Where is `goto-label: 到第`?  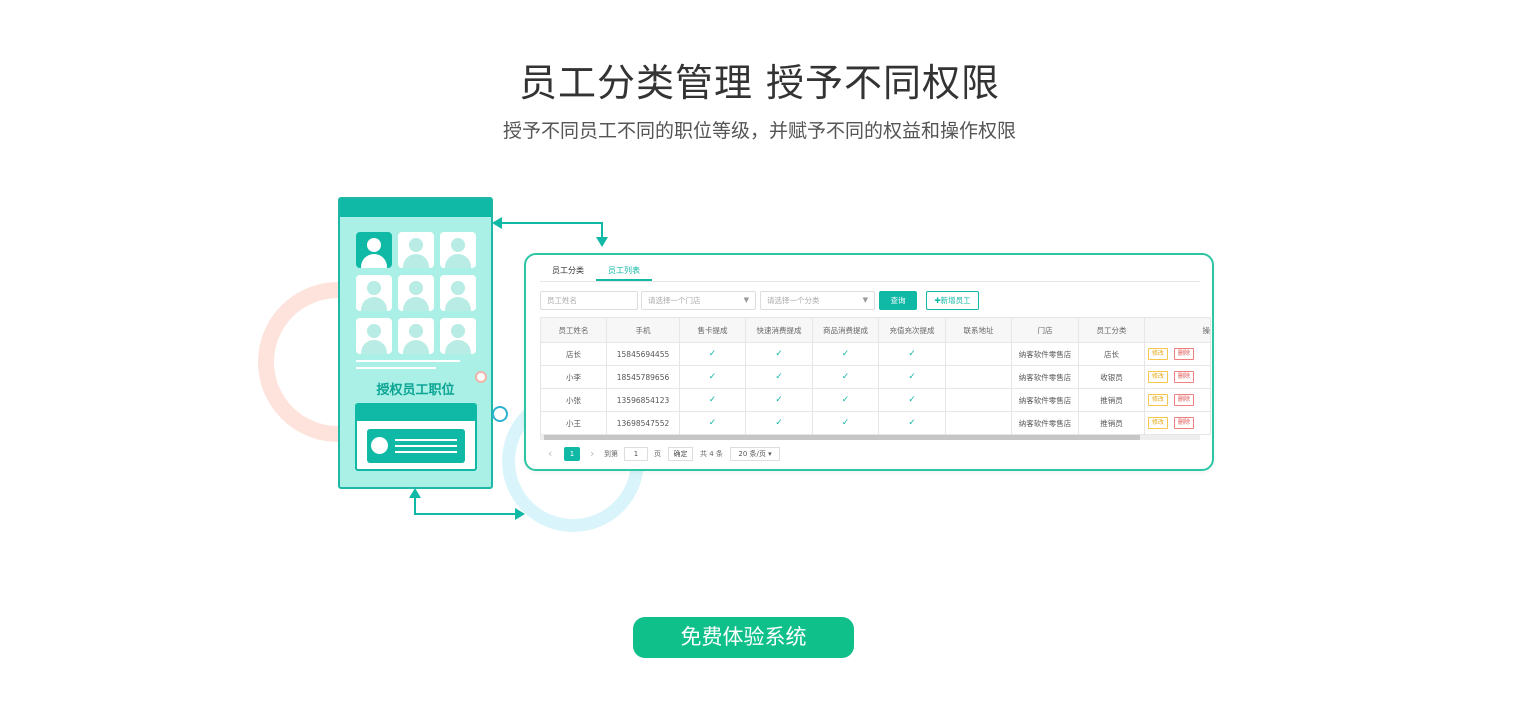
goto-label: 到第 is located at coordinates (611, 454).